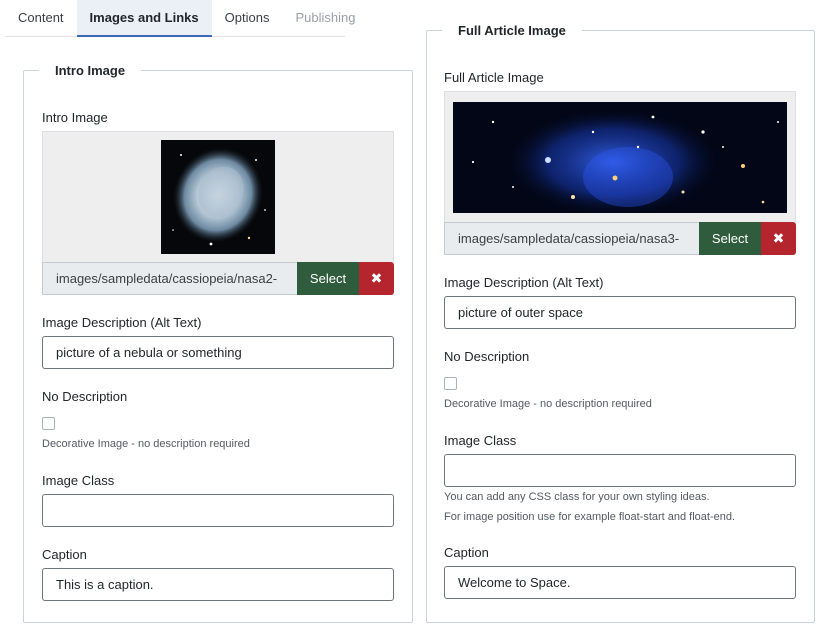 This screenshot has height=634, width=826. I want to click on intro-image-class-input, so click(218, 510).